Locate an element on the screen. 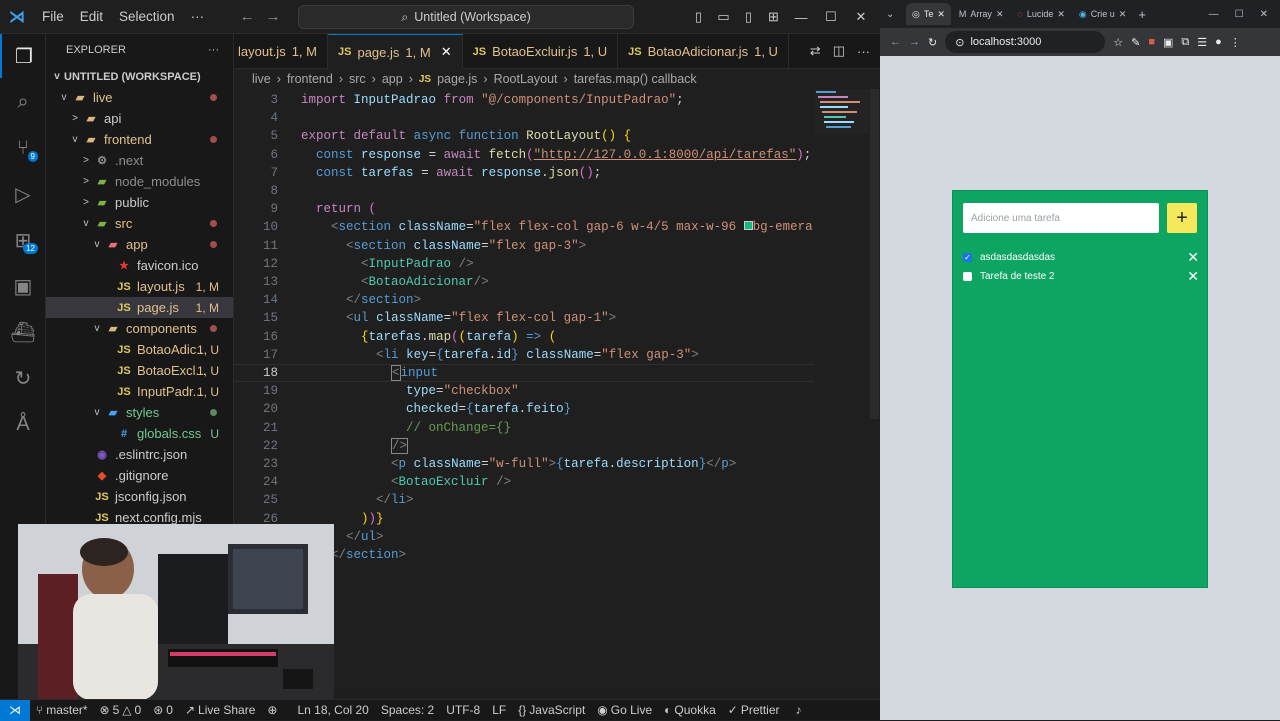 This screenshot has height=721, width=1280. menu-more-button: ··· is located at coordinates (198, 16).